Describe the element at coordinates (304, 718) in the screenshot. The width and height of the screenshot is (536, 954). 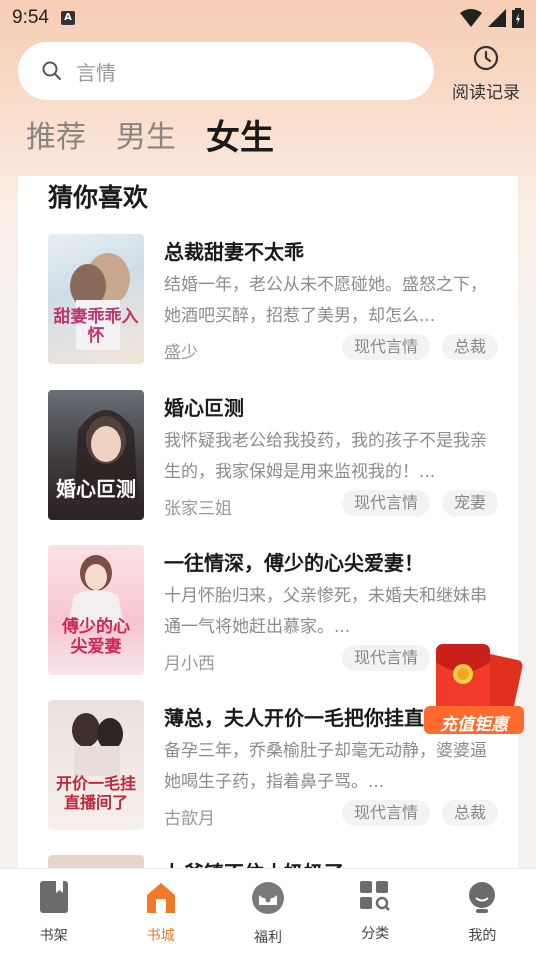
I see `book-title: 薄总，夫人开价一毛把你挂直播` at that location.